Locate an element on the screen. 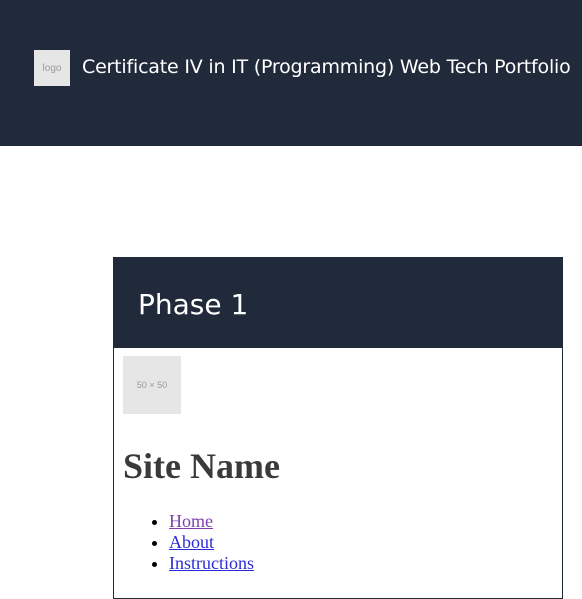  nav-link-home: Home is located at coordinates (191, 521).